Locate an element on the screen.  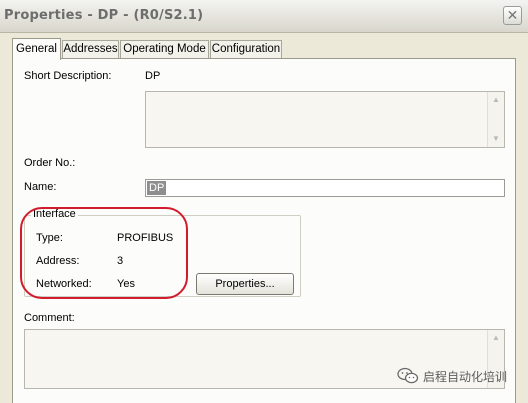
name-input: DP is located at coordinates (325, 188).